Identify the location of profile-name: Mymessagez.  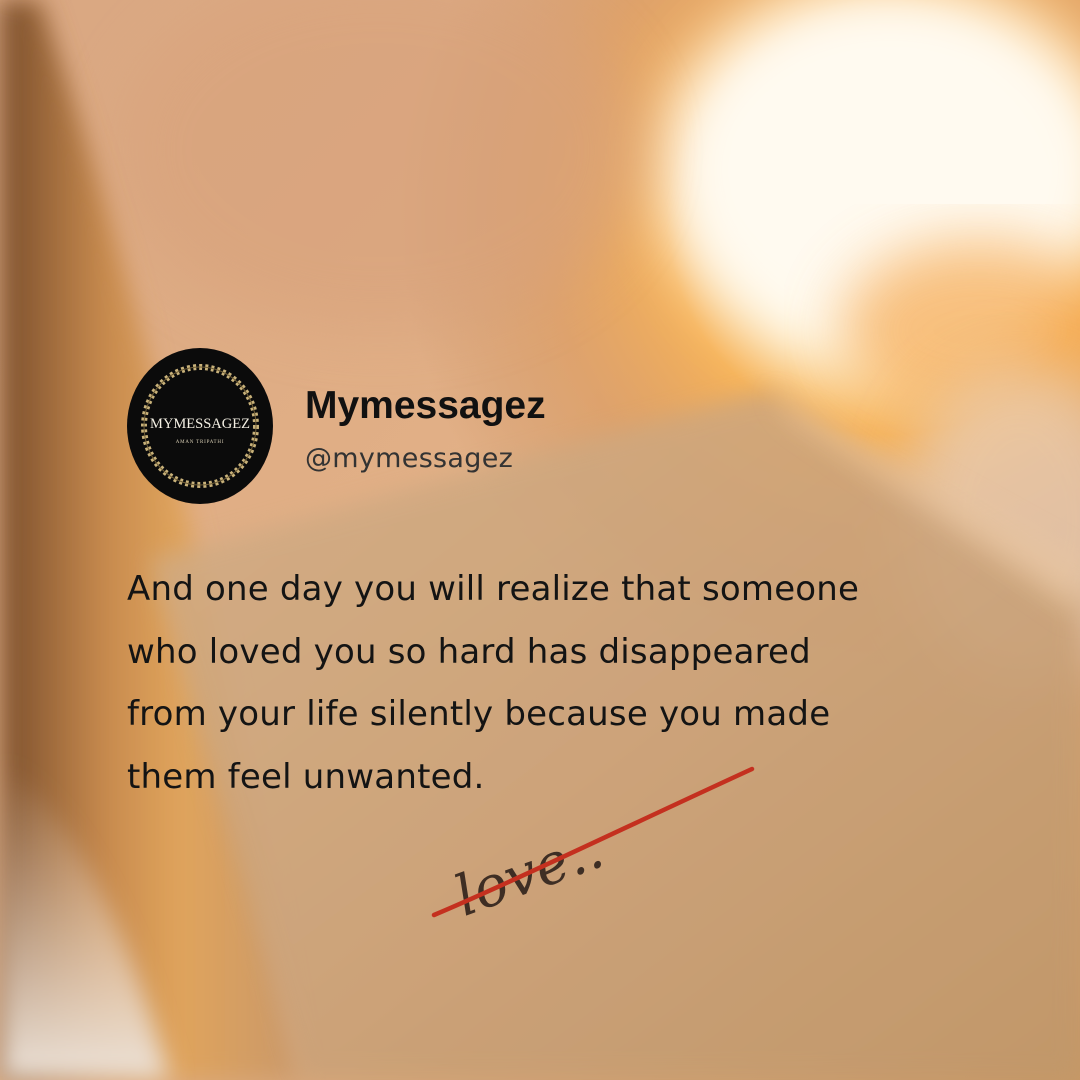
(425, 406).